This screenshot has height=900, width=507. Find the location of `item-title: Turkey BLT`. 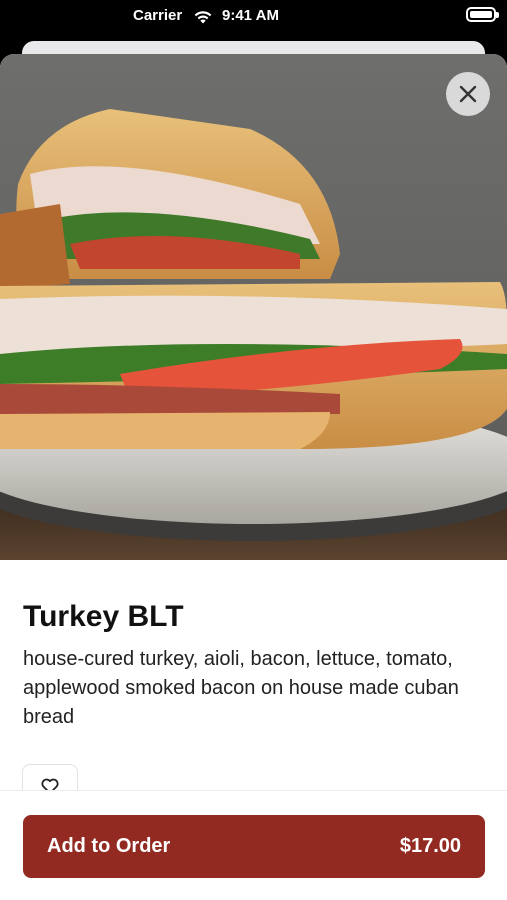

item-title: Turkey BLT is located at coordinates (103, 616).